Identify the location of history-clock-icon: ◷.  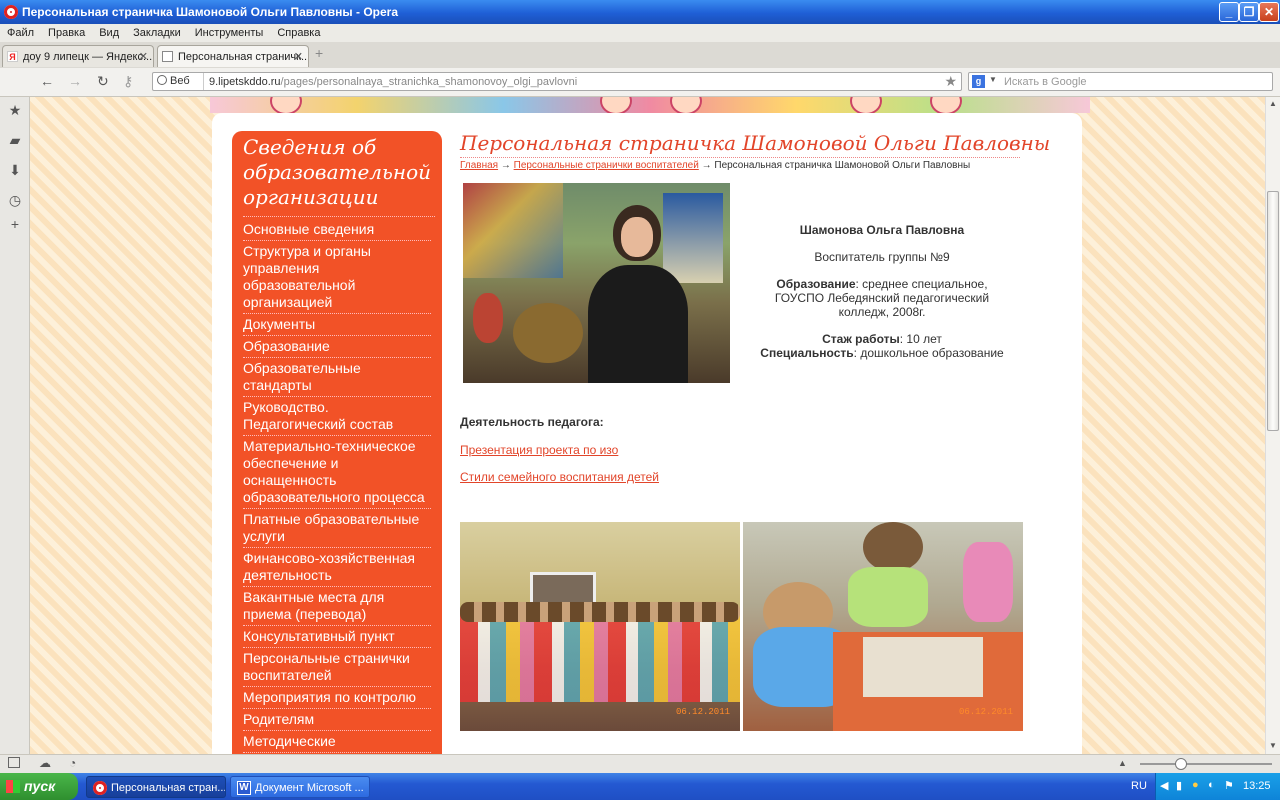
(15, 200).